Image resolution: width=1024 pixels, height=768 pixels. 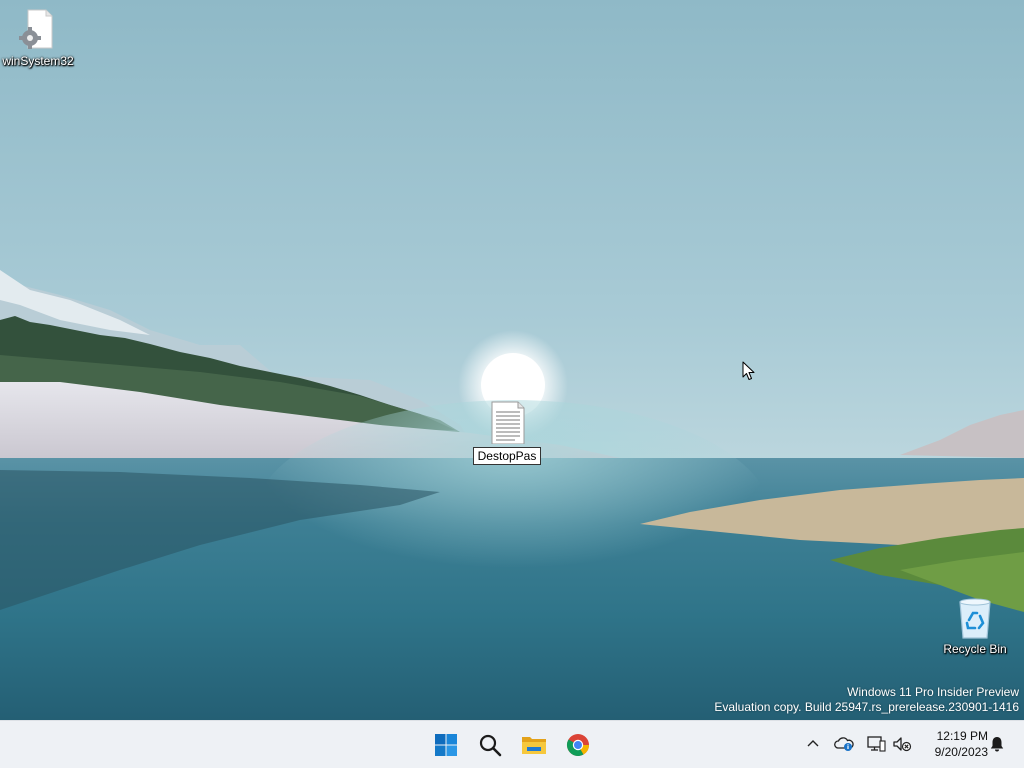 I want to click on notification-bell-icon, so click(x=997, y=744).